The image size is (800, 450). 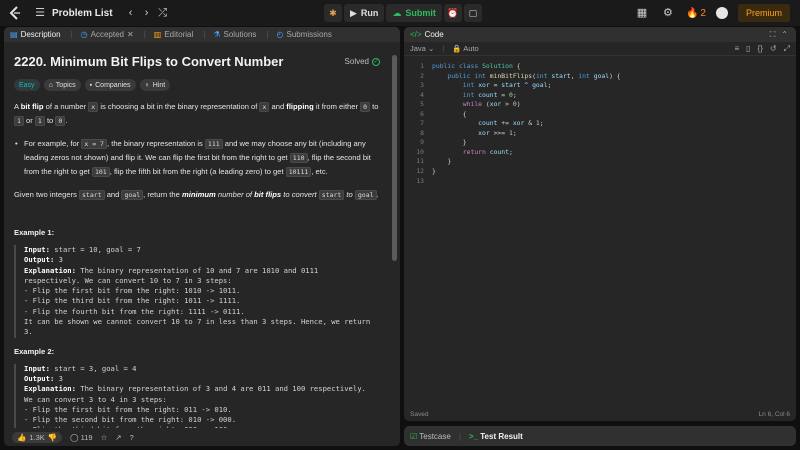 I want to click on terminal-icon: >_, so click(x=473, y=436).